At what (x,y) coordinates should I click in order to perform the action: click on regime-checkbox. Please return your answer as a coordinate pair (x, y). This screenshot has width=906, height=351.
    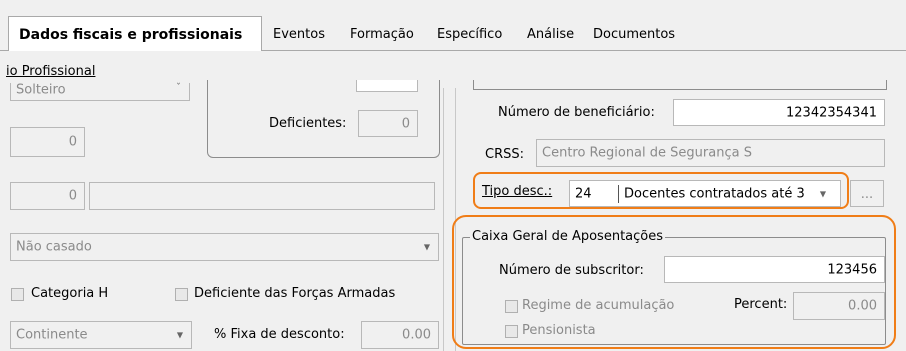
    Looking at the image, I should click on (511, 306).